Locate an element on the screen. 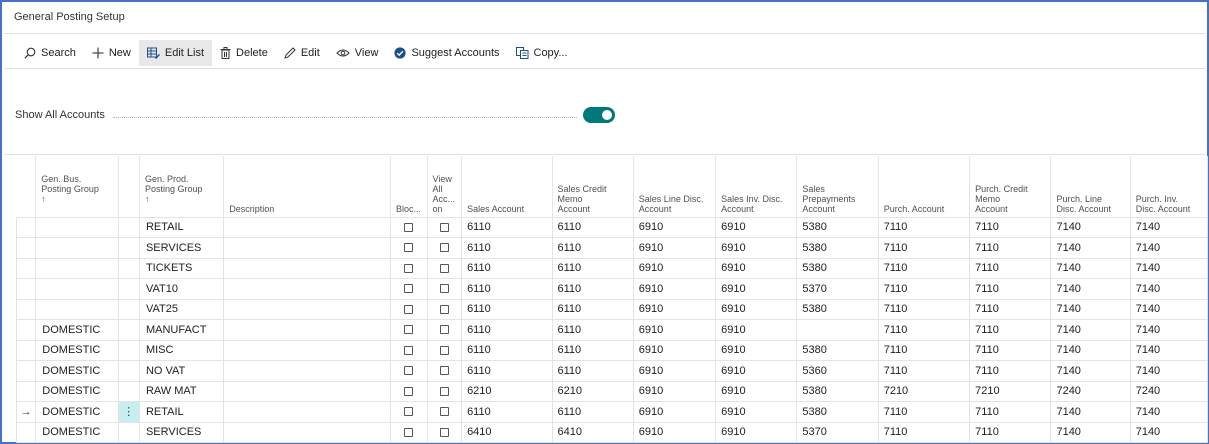  sales-account-header: Sales Account is located at coordinates (507, 186).